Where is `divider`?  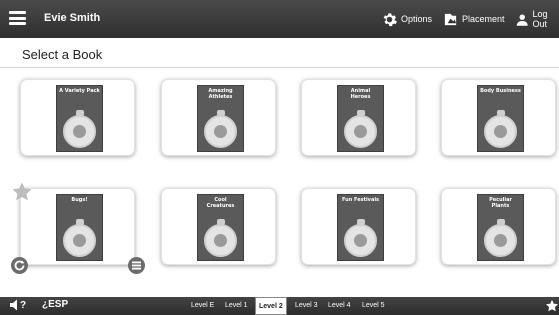 divider is located at coordinates (279, 67).